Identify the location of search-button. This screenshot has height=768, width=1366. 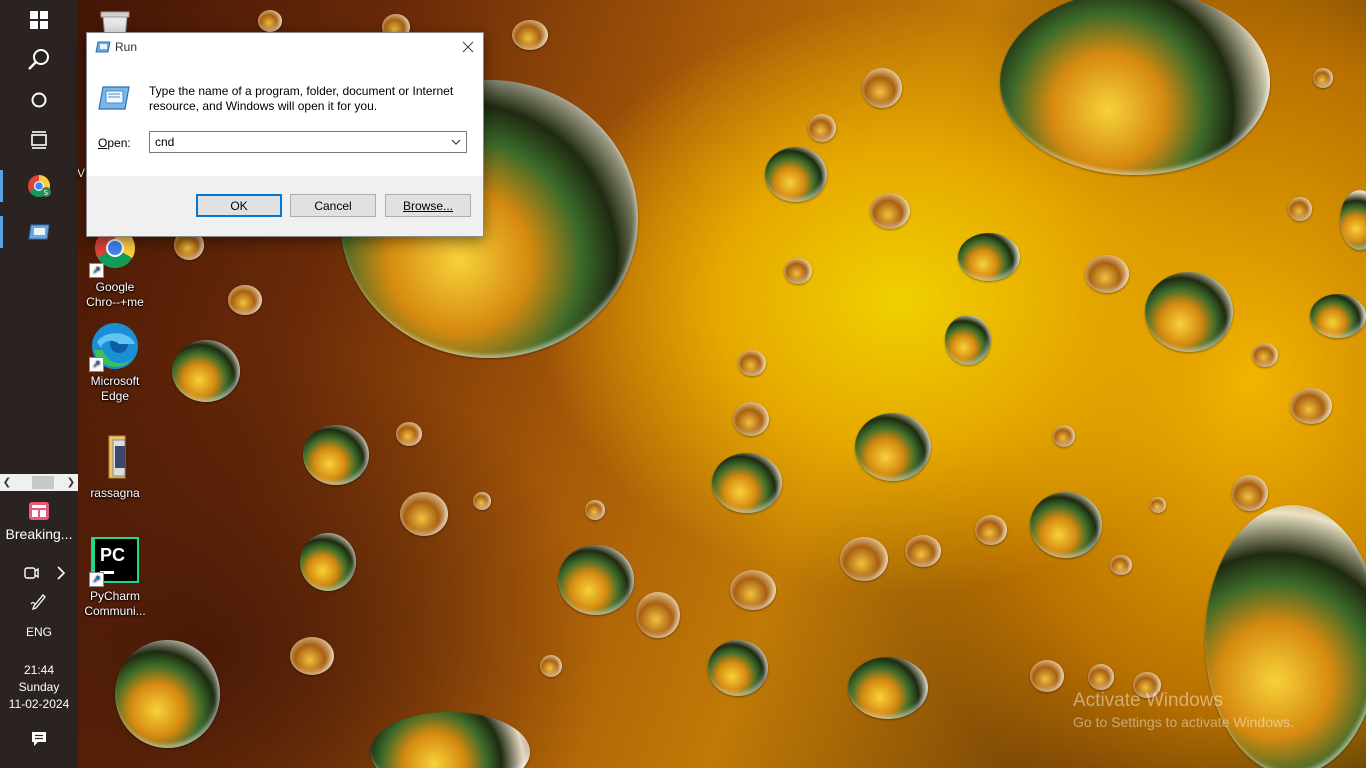
(39, 60).